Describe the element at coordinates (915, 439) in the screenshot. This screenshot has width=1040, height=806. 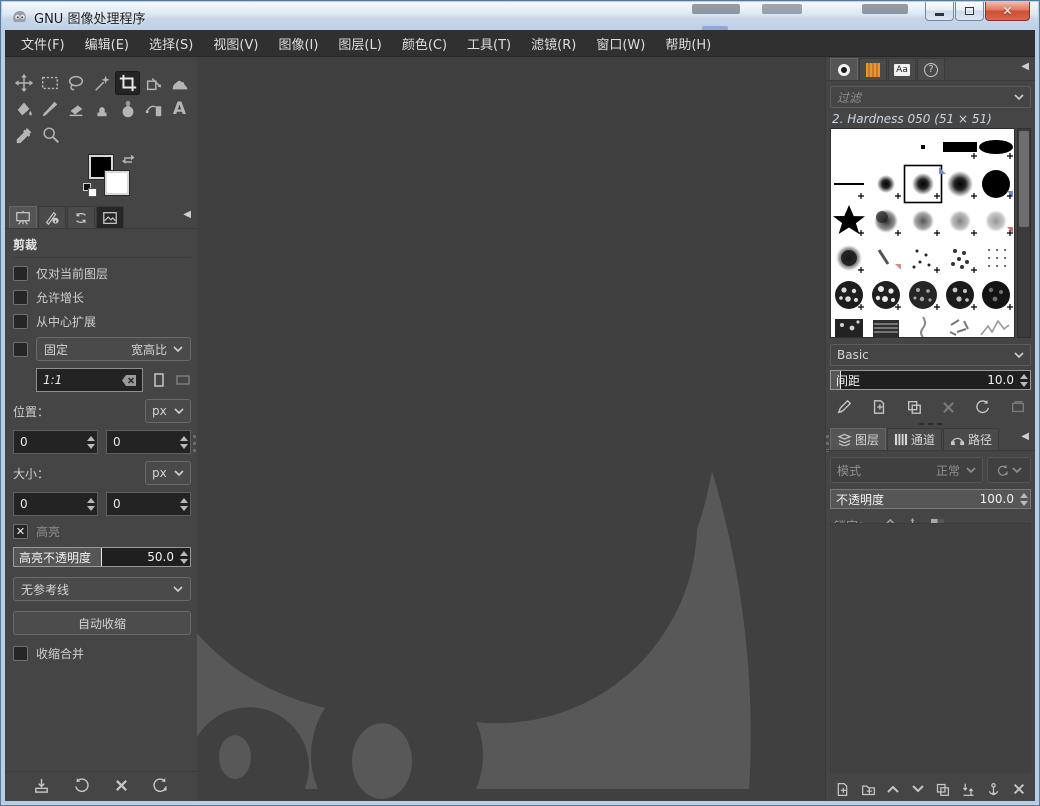
I see `tab-channels: 通道` at that location.